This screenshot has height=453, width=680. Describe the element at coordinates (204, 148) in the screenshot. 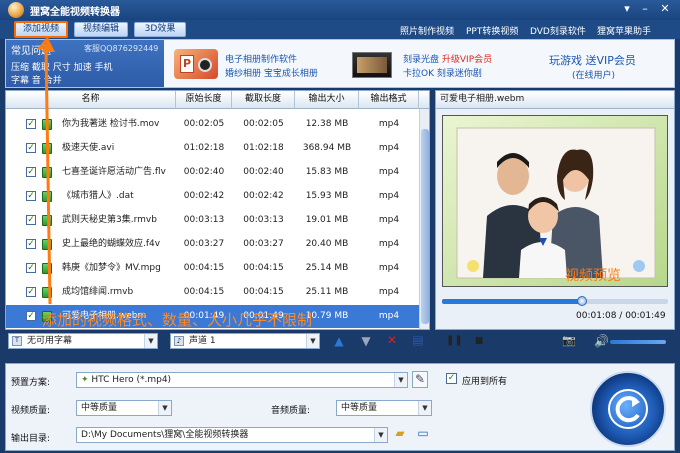

I see `cell-orig: 01:02:18` at that location.